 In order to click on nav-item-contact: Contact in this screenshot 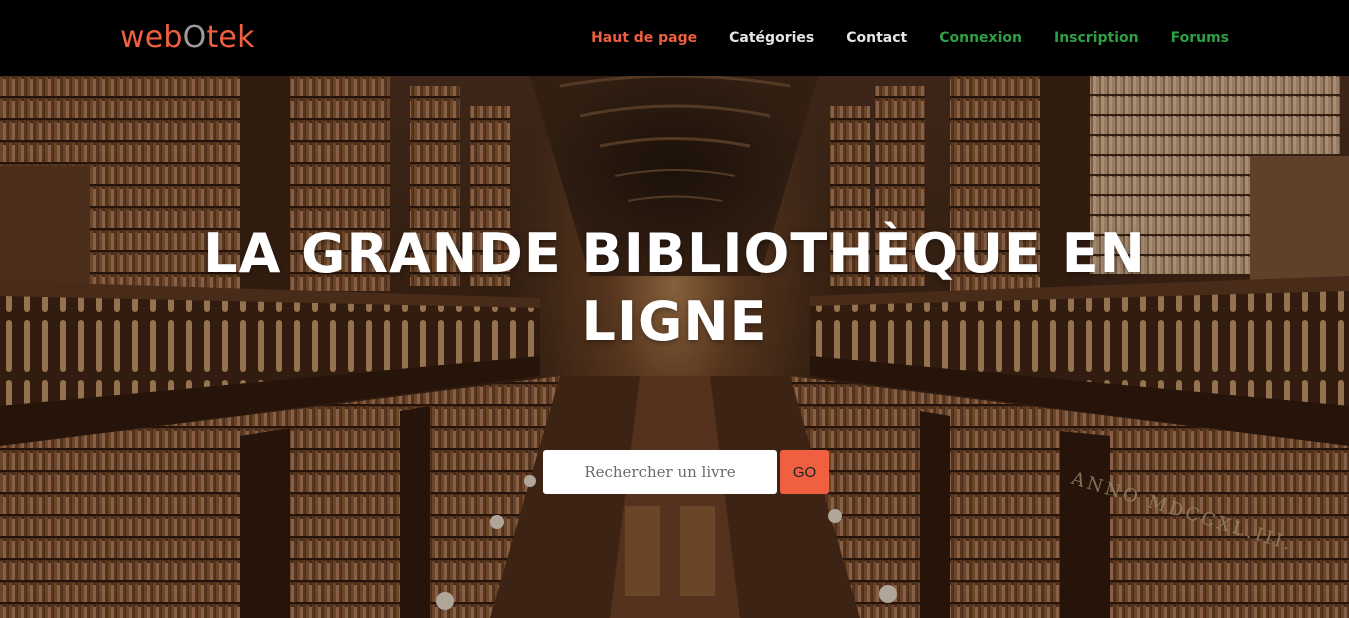, I will do `click(876, 38)`.